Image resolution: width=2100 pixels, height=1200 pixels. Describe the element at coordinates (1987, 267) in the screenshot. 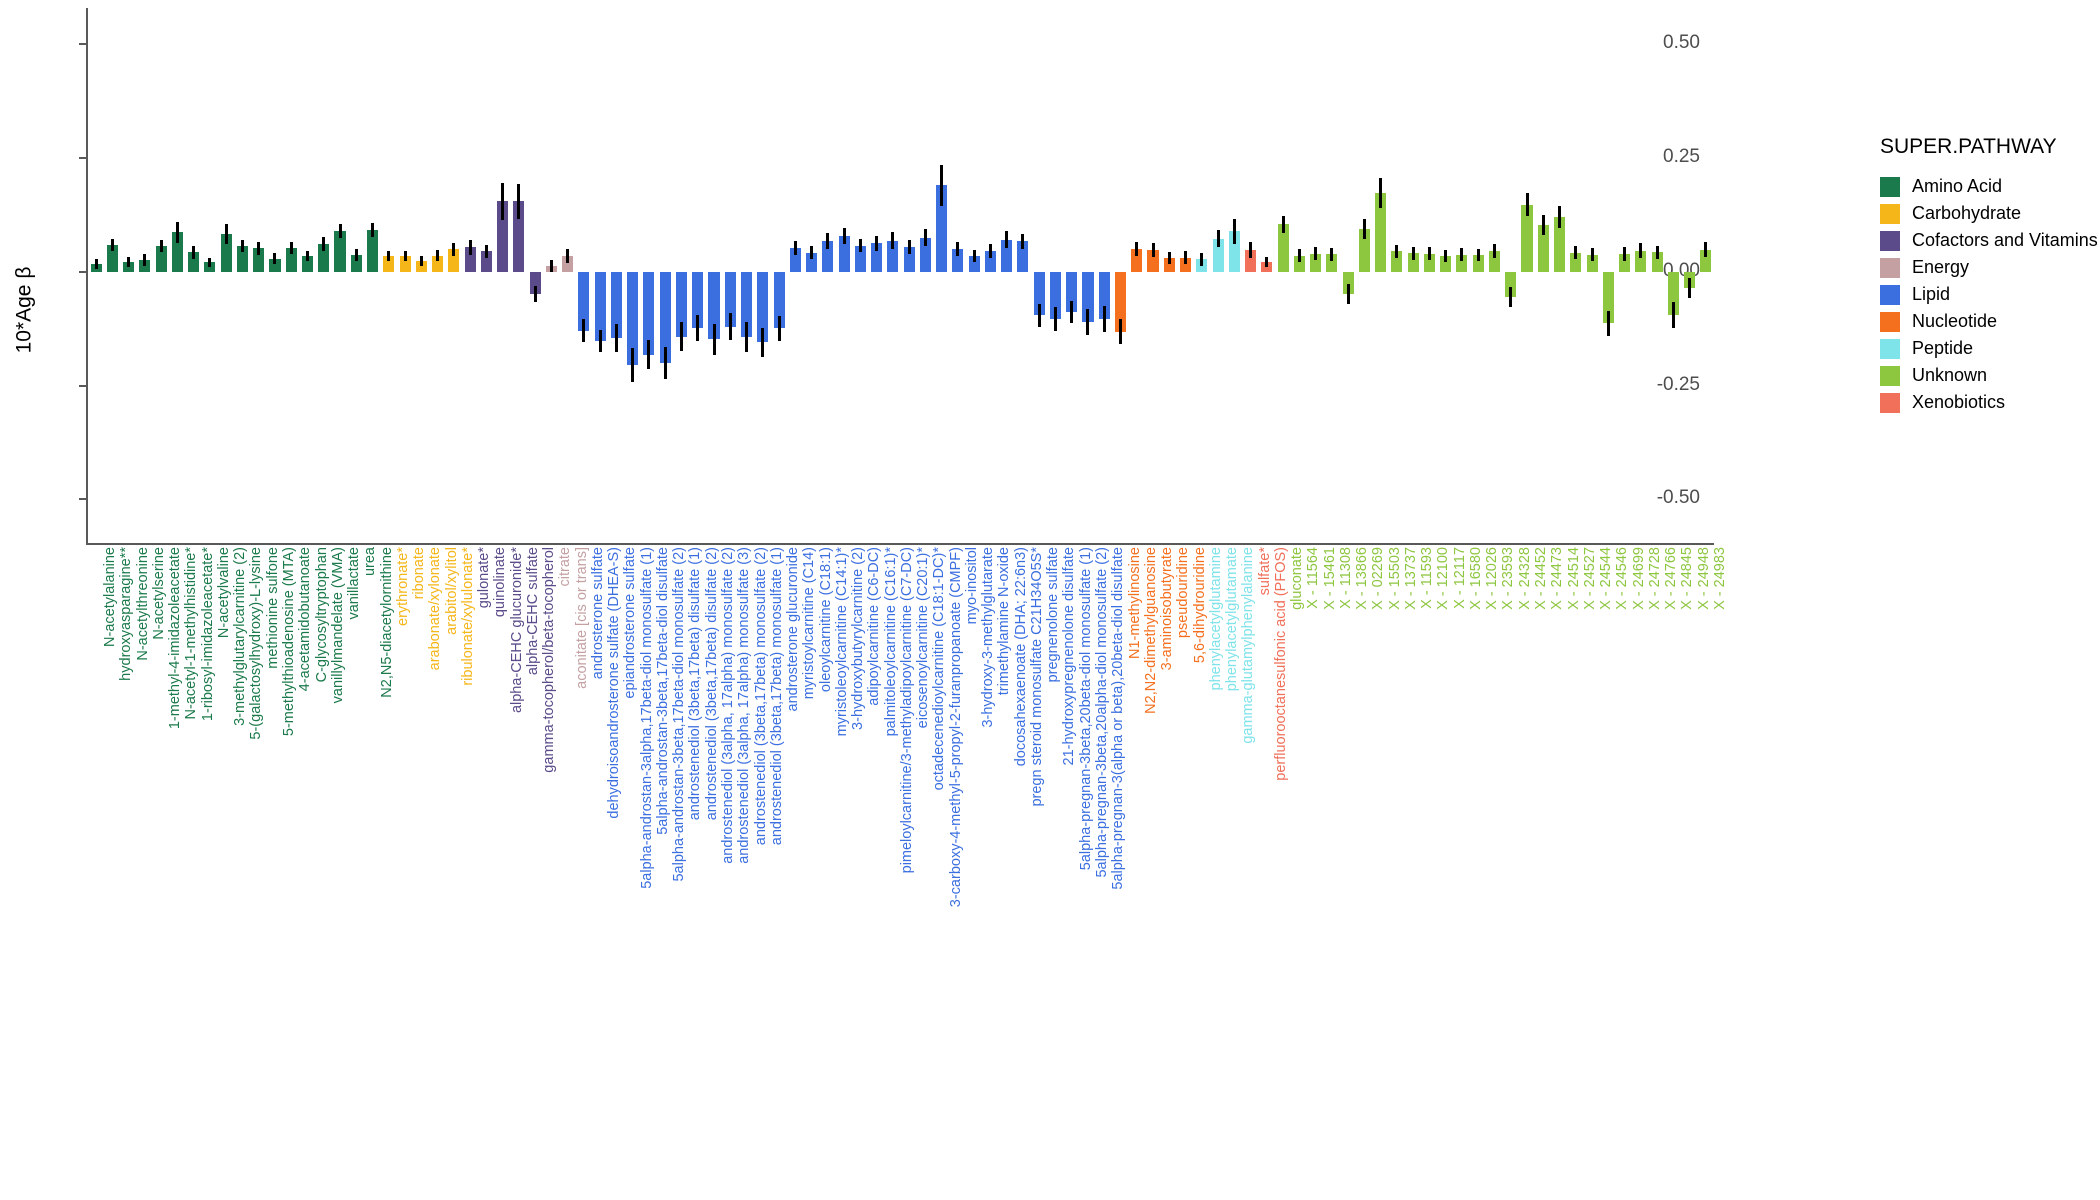

I see `legend-item: Energy` at that location.